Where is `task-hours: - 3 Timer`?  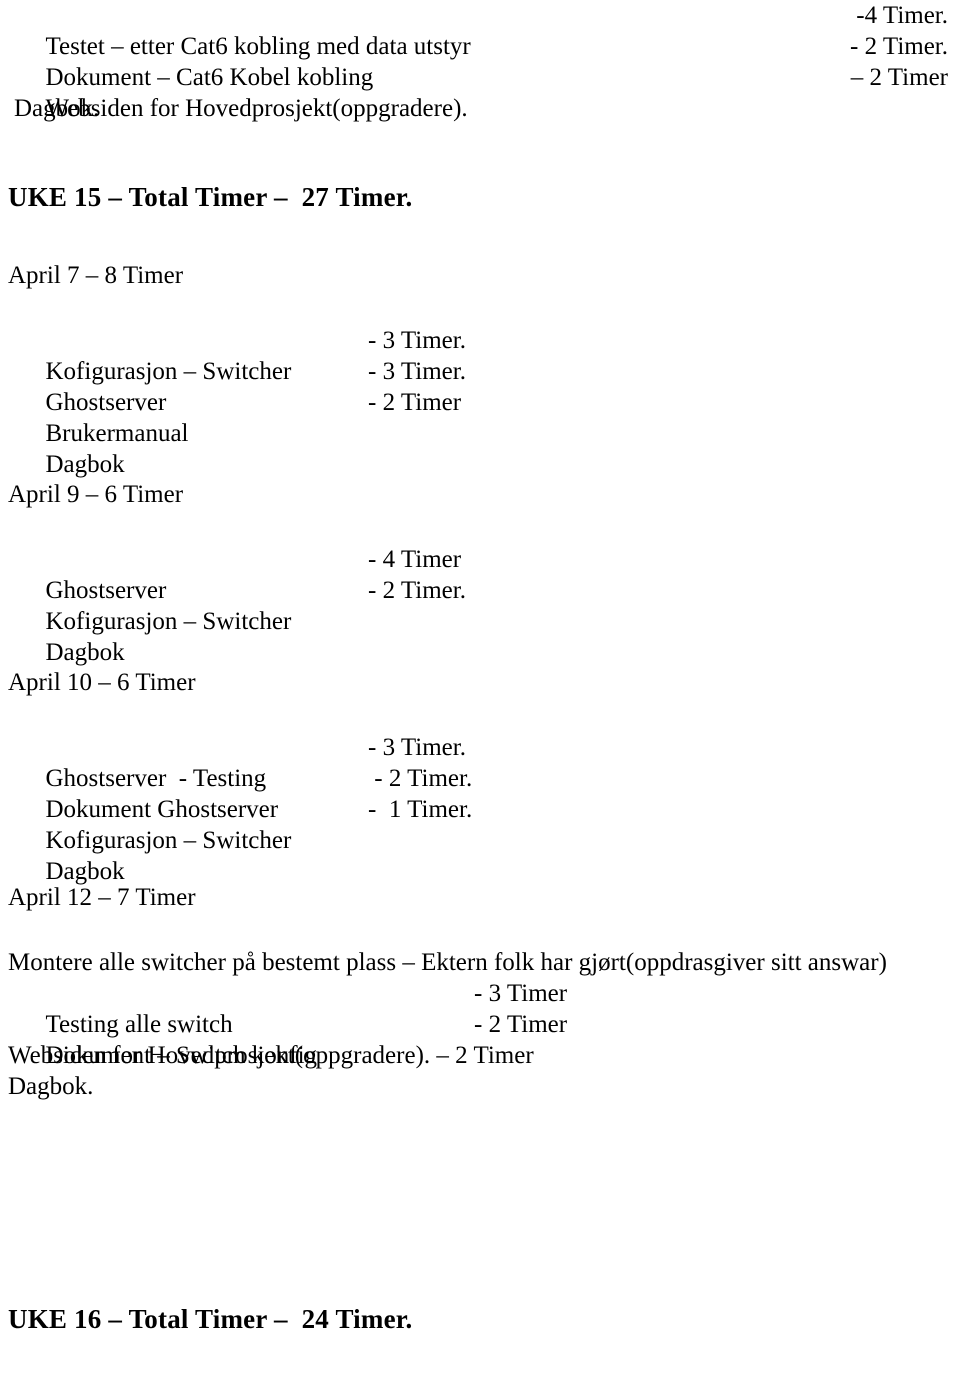
task-hours: - 3 Timer is located at coordinates (521, 993).